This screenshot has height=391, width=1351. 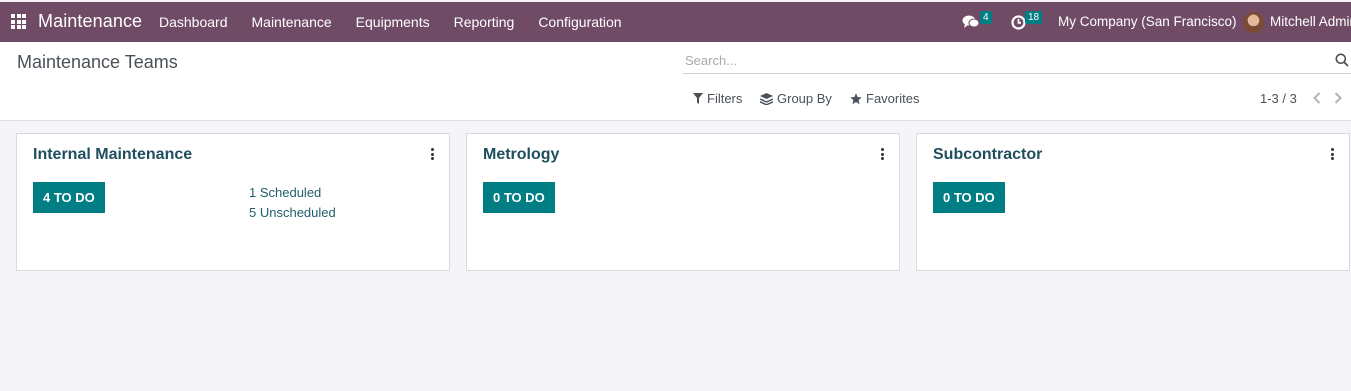 I want to click on pager-previous-button, so click(x=1317, y=98).